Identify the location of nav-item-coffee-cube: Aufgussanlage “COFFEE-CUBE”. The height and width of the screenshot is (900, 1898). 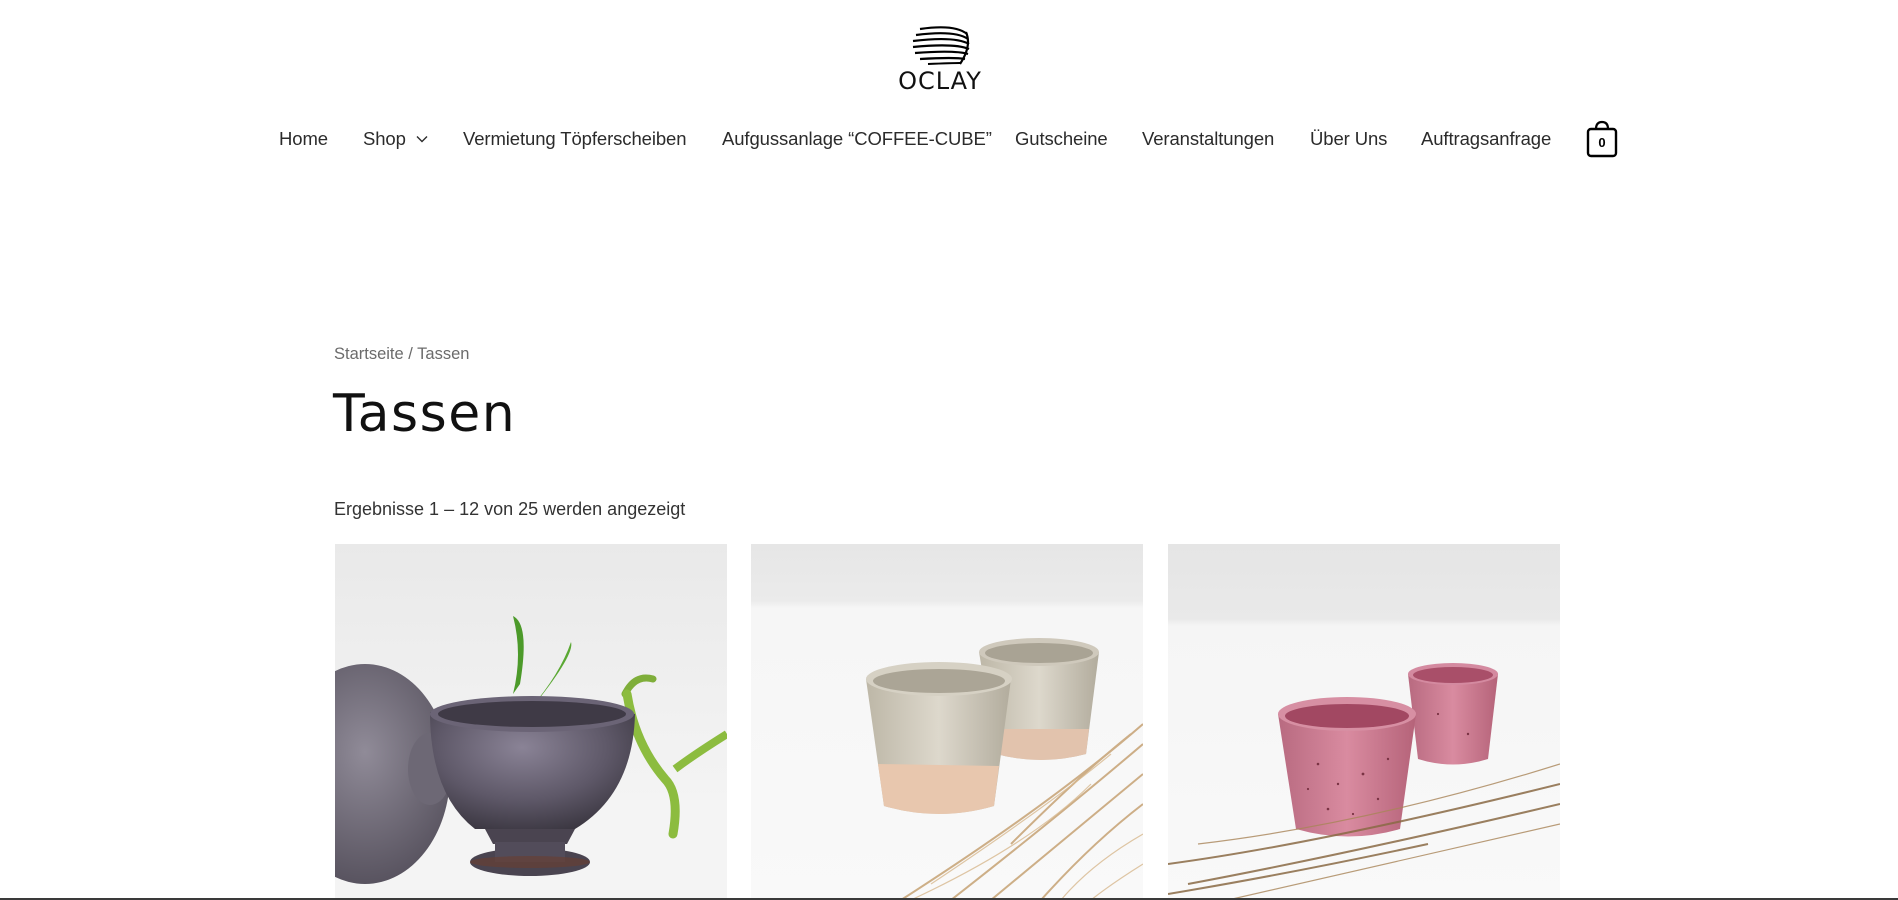
(857, 139).